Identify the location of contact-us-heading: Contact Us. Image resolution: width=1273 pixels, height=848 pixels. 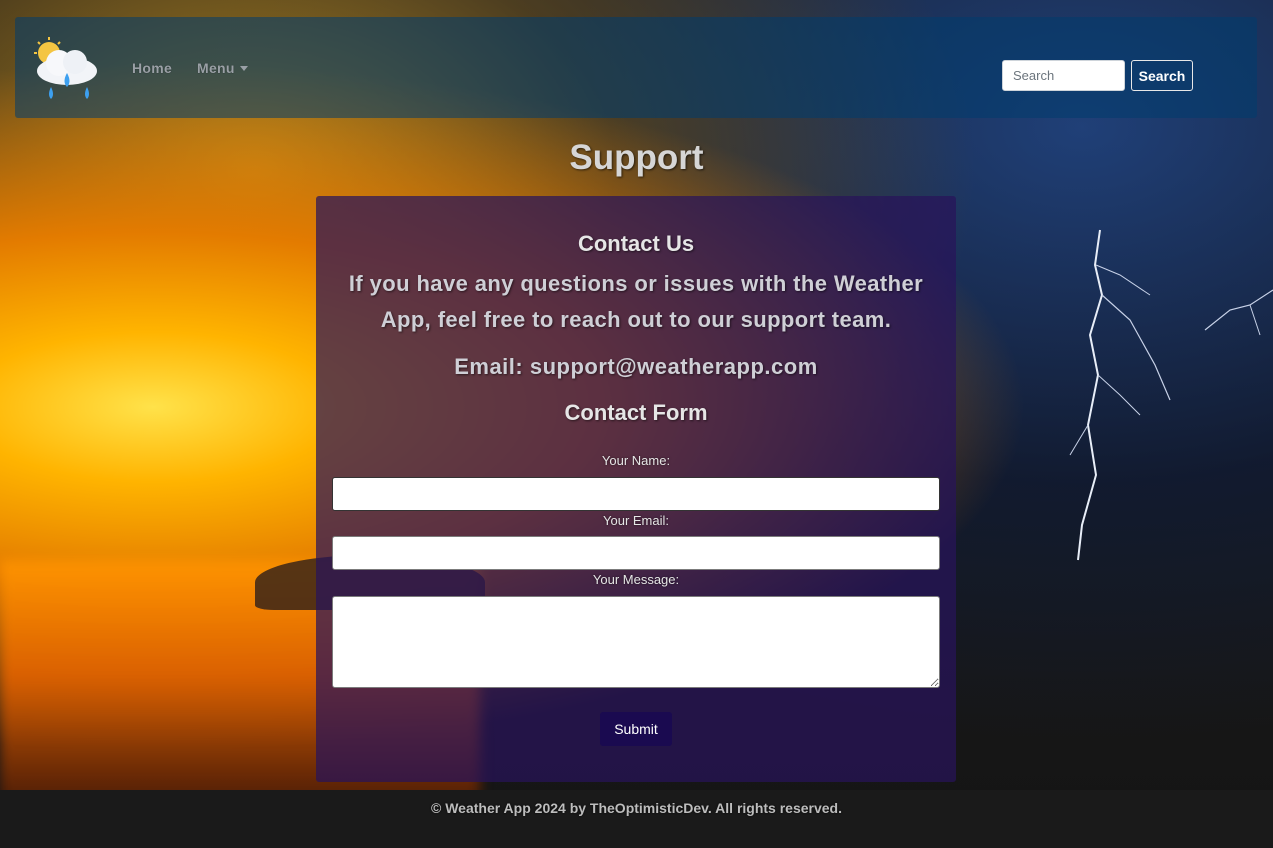
(636, 243).